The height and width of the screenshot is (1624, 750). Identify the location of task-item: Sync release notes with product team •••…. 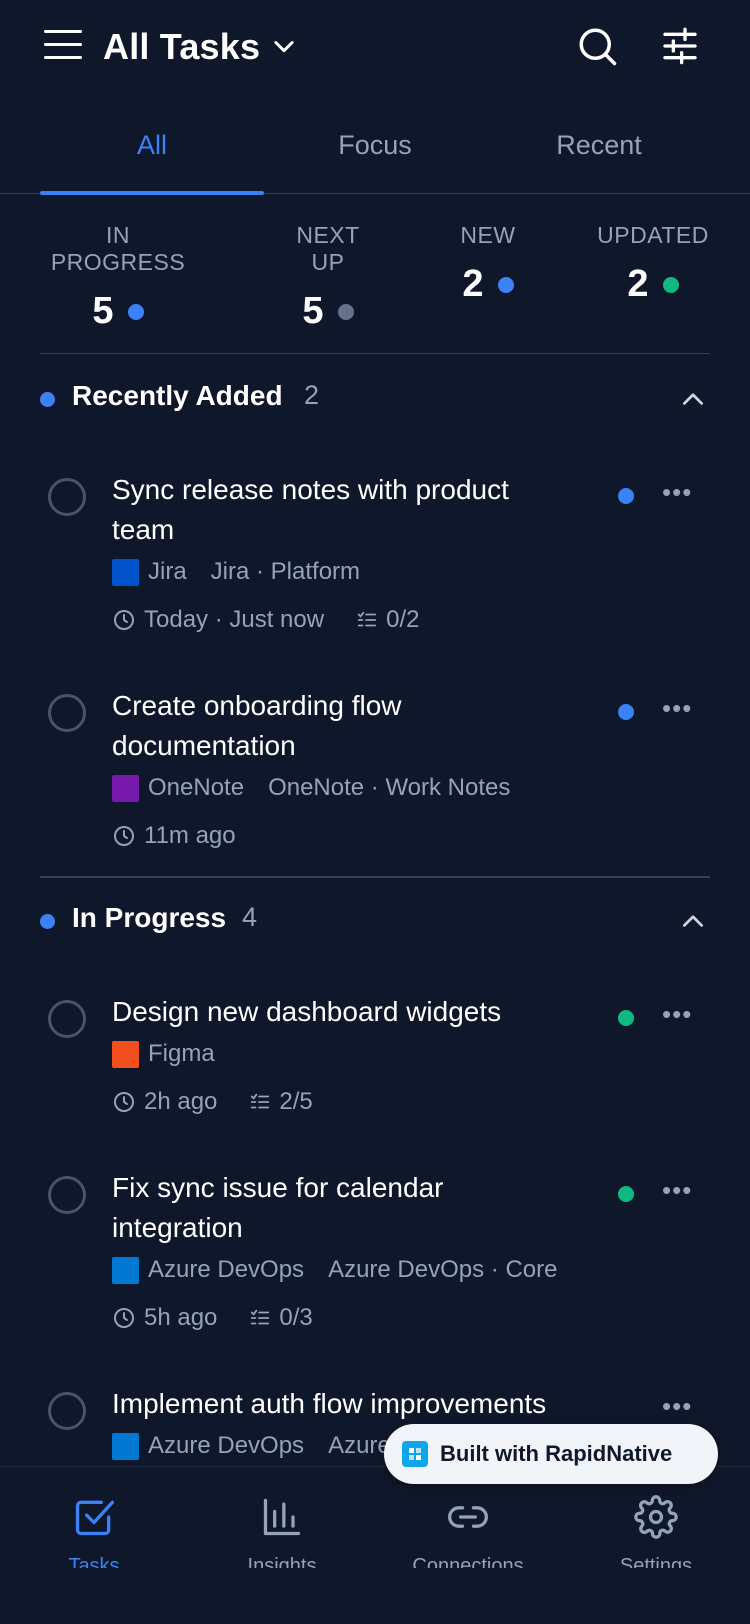
(375, 555).